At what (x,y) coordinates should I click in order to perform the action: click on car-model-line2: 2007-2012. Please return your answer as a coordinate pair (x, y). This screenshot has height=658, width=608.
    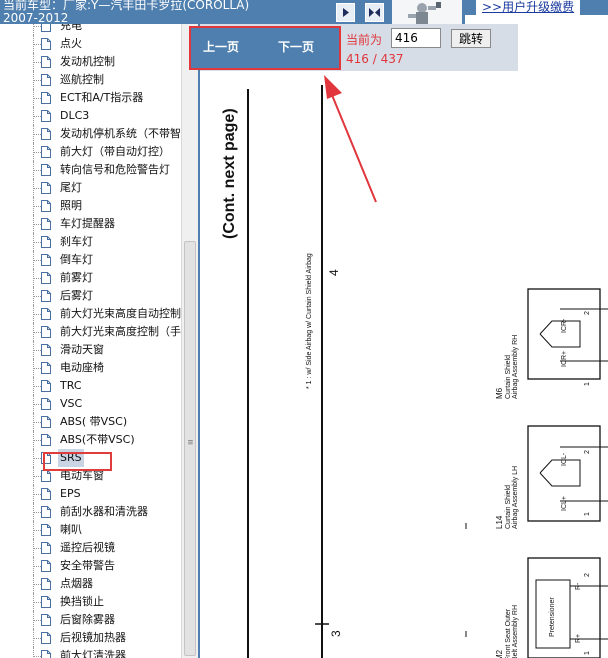
    Looking at the image, I should click on (36, 18).